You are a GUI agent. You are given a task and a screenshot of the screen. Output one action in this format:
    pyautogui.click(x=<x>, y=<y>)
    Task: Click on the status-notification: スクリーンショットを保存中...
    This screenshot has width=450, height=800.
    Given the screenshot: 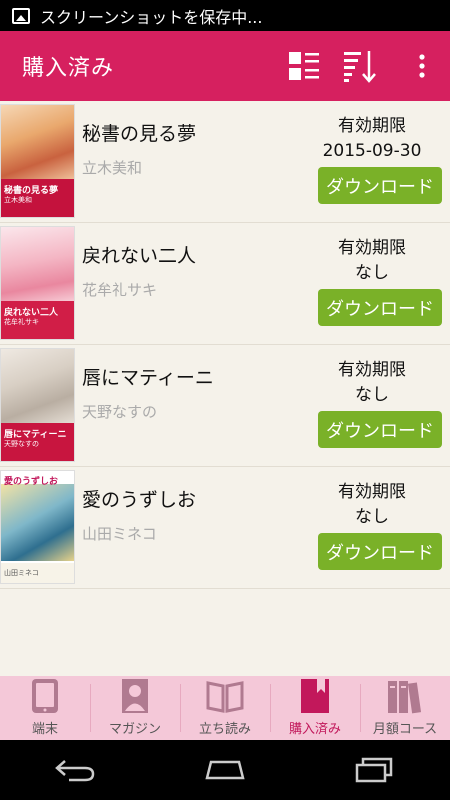 What is the action you would take?
    pyautogui.click(x=151, y=17)
    